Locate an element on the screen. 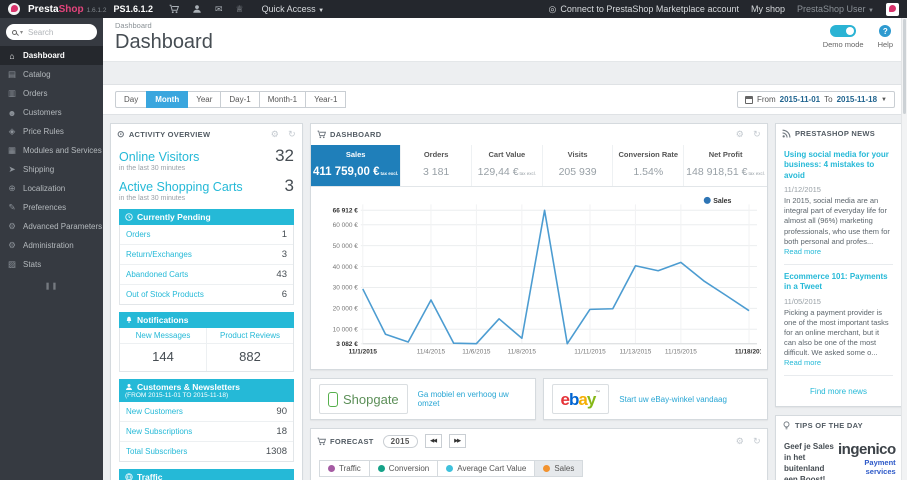  menu-item-label: Administration is located at coordinates (48, 245).